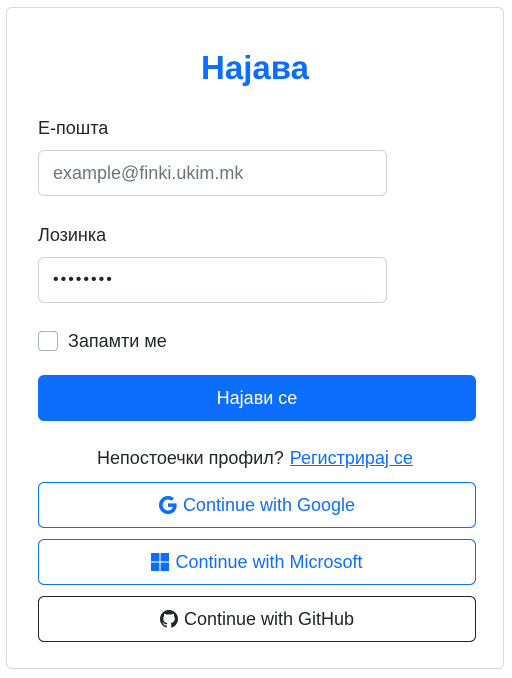 This screenshot has height=678, width=512. What do you see at coordinates (269, 618) in the screenshot?
I see `github-login-label: Continue with GitHub` at bounding box center [269, 618].